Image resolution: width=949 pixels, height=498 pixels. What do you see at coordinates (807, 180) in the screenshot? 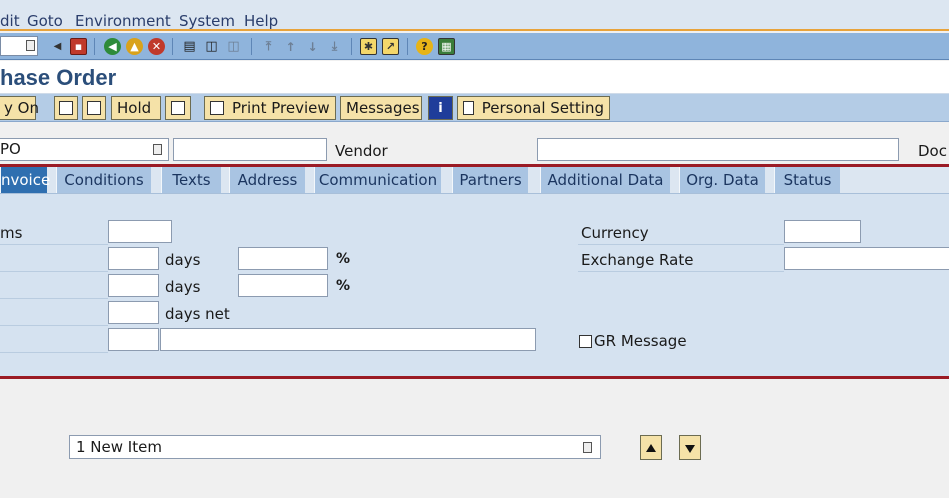
I see `tab-status: Status` at bounding box center [807, 180].